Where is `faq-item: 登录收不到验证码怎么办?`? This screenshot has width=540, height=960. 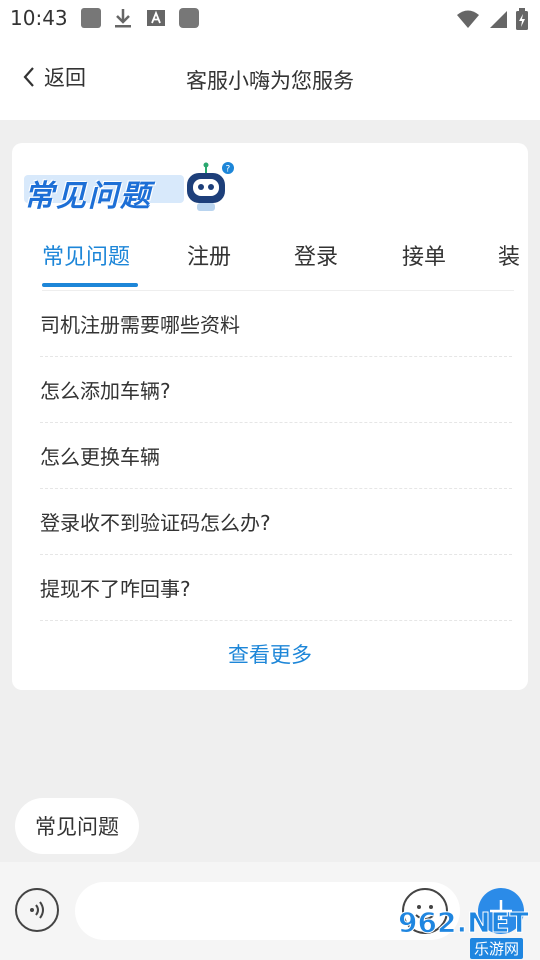 faq-item: 登录收不到验证码怎么办? is located at coordinates (276, 522).